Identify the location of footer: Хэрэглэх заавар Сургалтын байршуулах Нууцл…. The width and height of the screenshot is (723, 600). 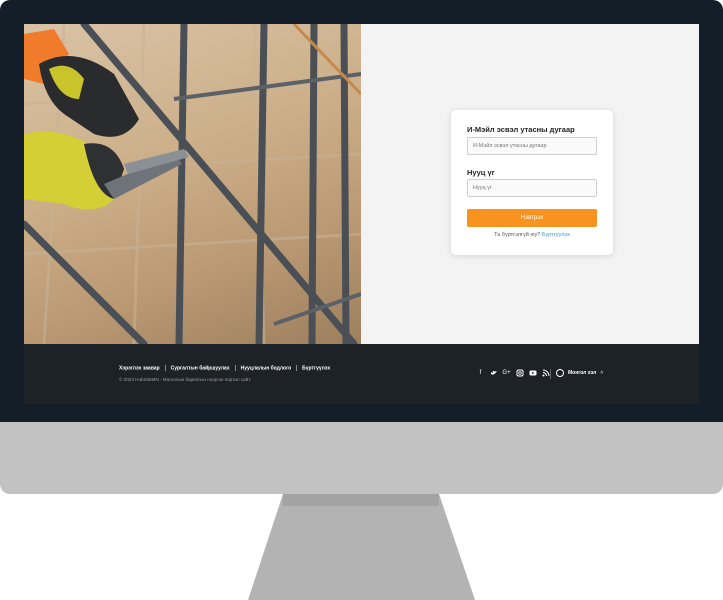
(361, 374).